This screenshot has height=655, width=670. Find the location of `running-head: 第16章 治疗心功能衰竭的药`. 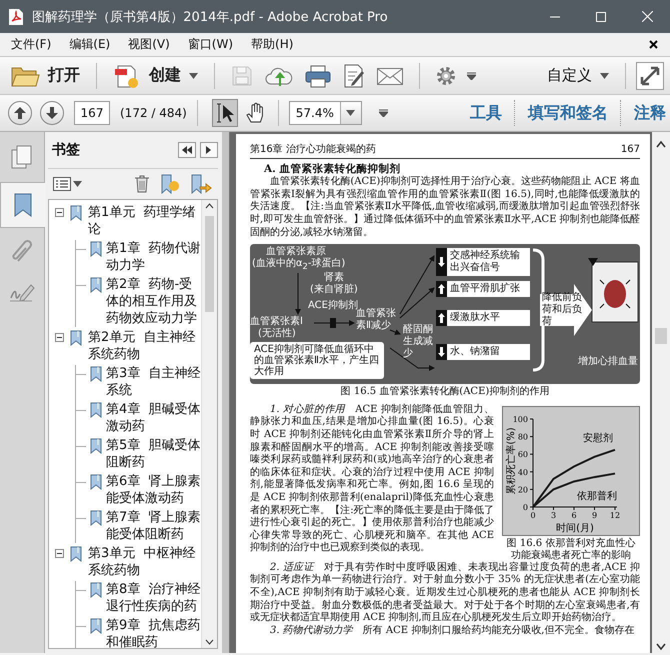

running-head: 第16章 治疗心功能衰竭的药 is located at coordinates (313, 150).